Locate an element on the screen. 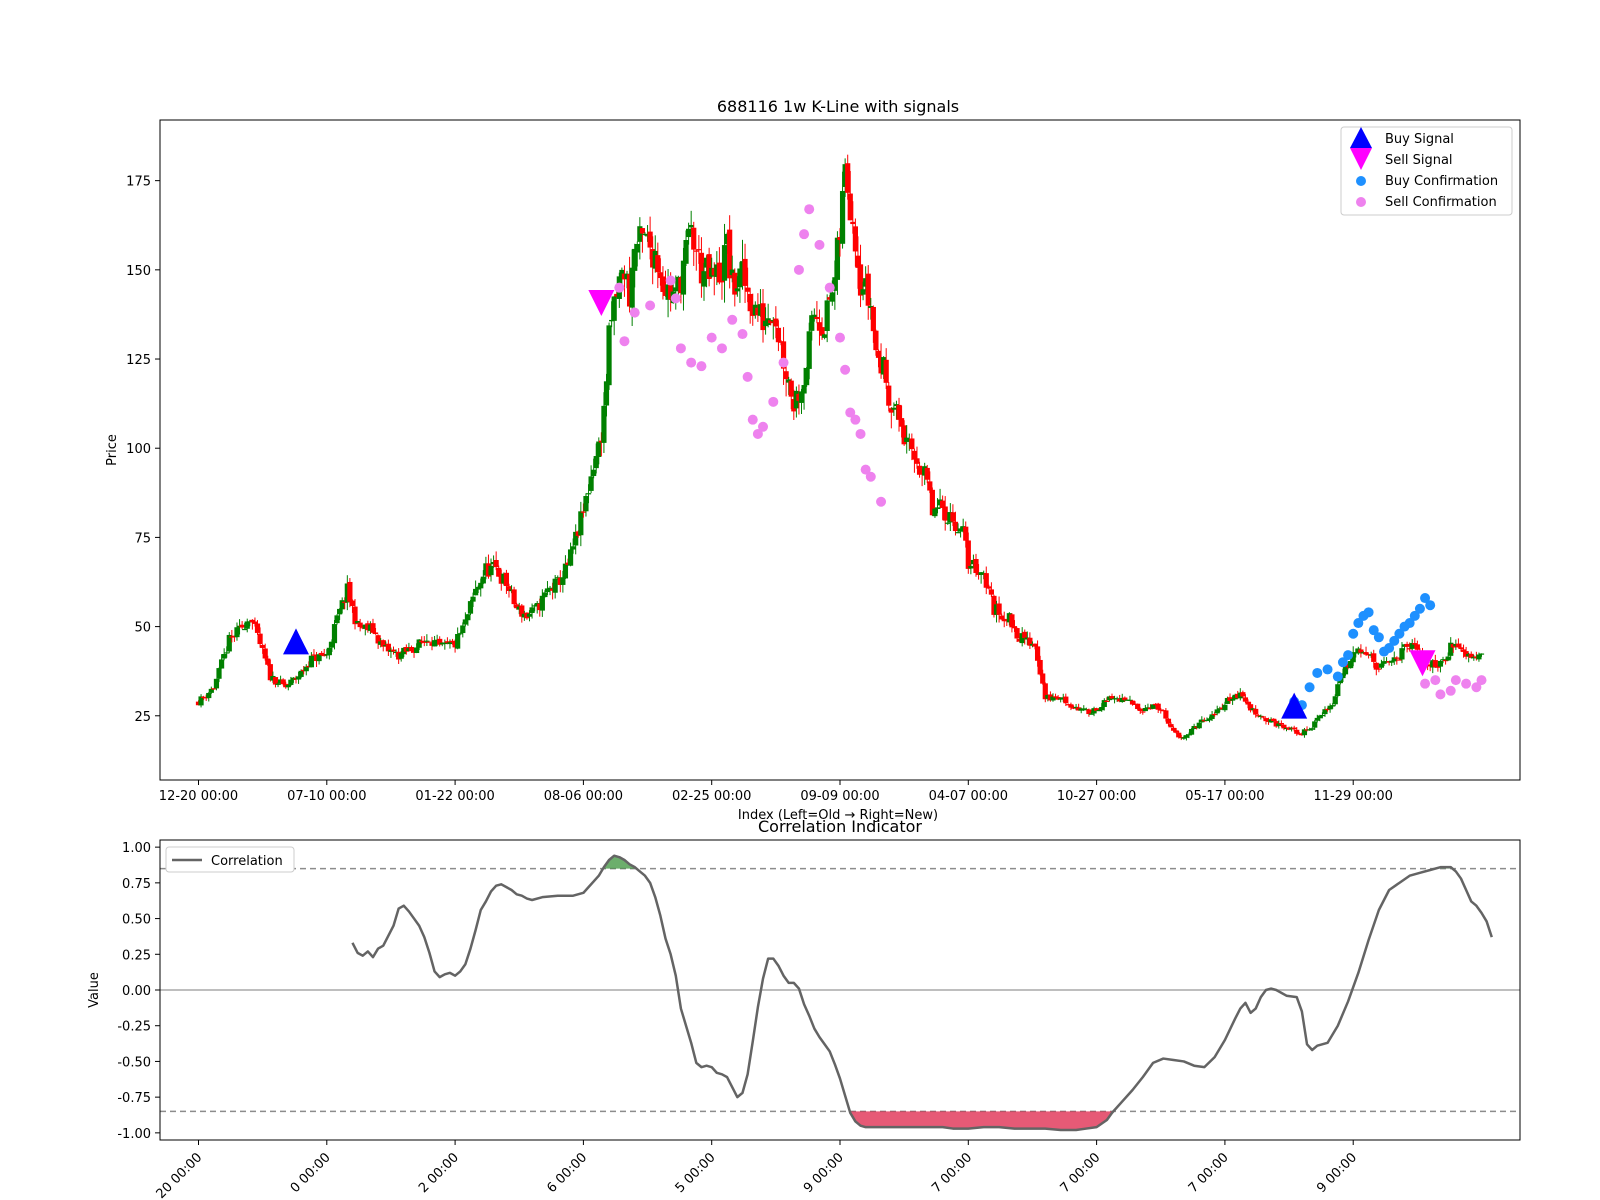  x-tick-label: 01-22 00:00 is located at coordinates (454, 796).